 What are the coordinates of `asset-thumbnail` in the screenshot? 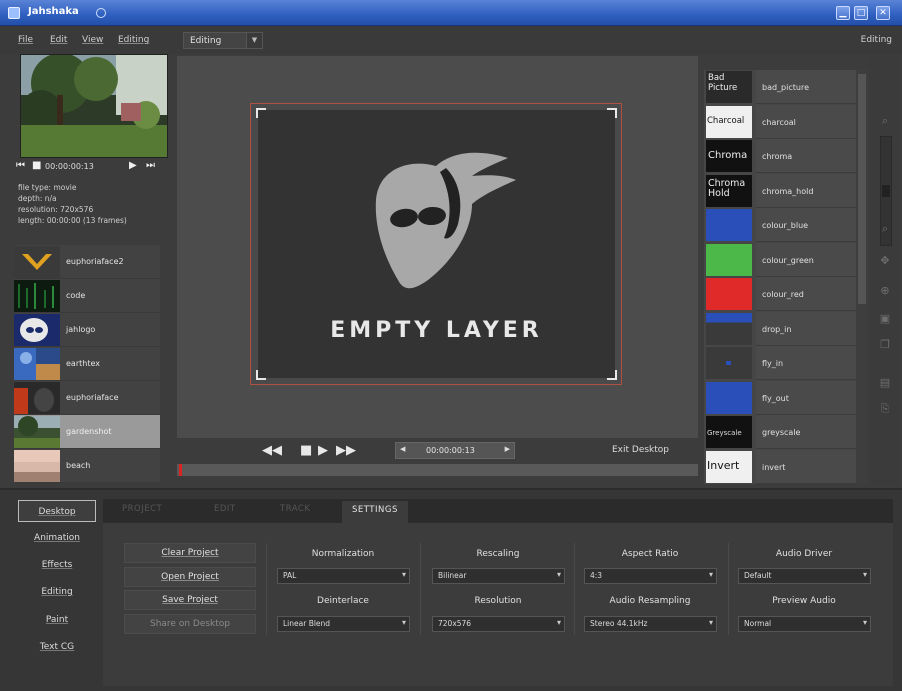 It's located at (37, 330).